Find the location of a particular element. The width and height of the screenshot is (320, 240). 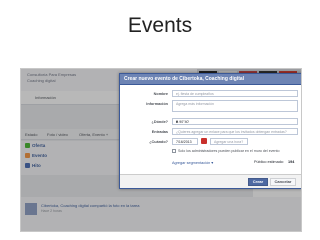

details-label: Información is located at coordinates (157, 104).